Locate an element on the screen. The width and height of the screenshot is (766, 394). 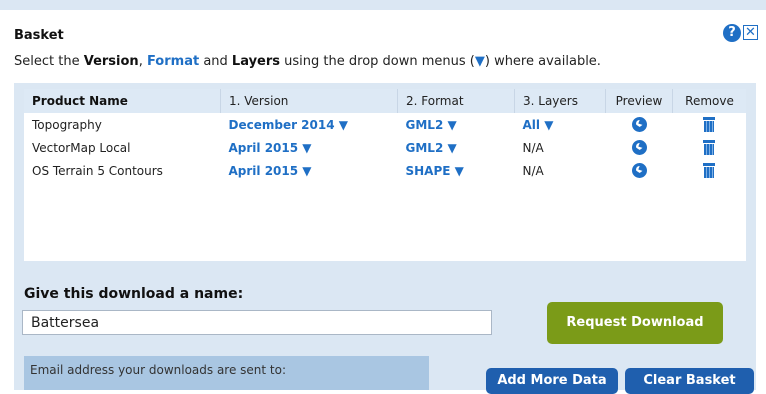
request-download-button: Request Download is located at coordinates (635, 323).